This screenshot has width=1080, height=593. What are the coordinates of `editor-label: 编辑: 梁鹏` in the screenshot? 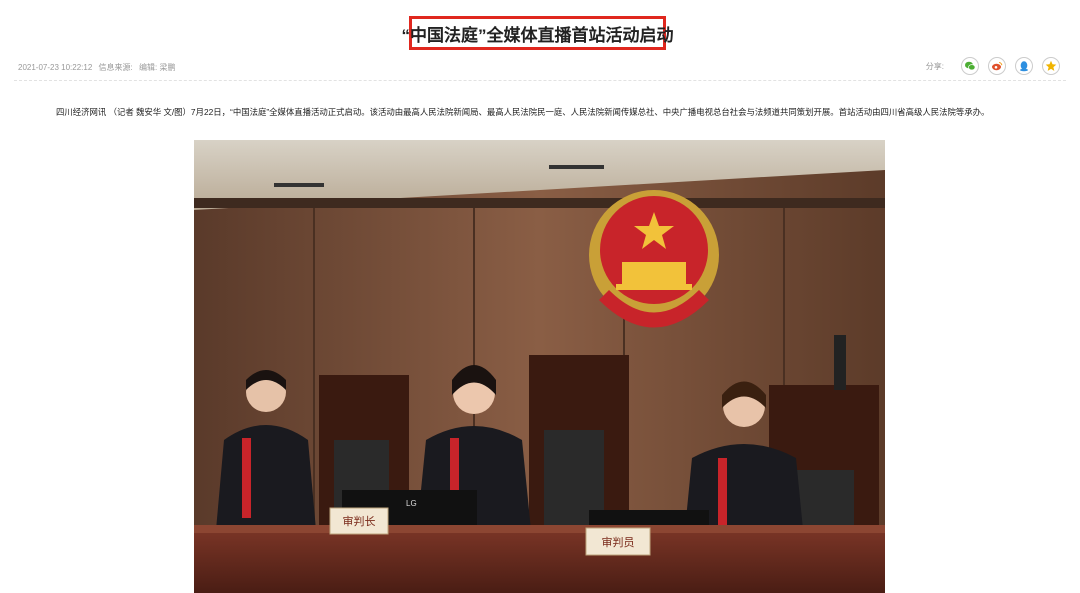 It's located at (157, 67).